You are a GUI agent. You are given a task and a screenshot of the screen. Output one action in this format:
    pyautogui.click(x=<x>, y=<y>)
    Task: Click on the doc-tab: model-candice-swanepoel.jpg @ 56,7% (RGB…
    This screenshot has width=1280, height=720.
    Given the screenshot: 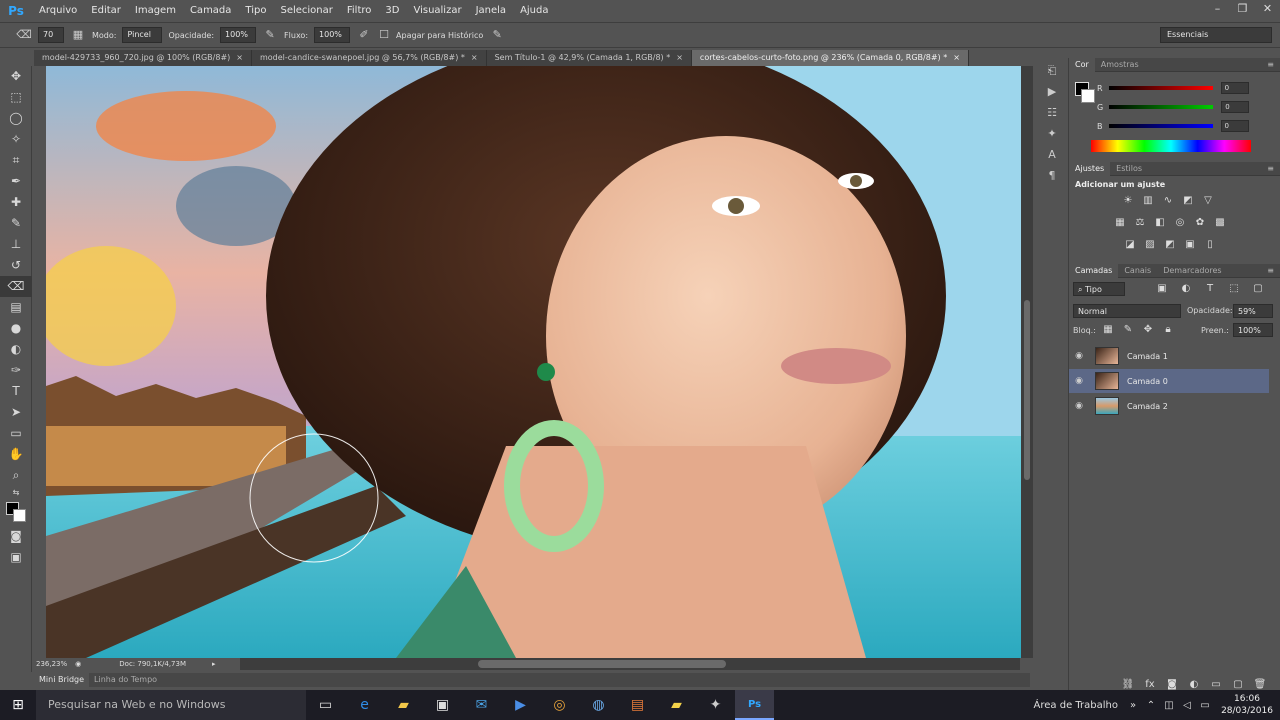 What is the action you would take?
    pyautogui.click(x=369, y=58)
    